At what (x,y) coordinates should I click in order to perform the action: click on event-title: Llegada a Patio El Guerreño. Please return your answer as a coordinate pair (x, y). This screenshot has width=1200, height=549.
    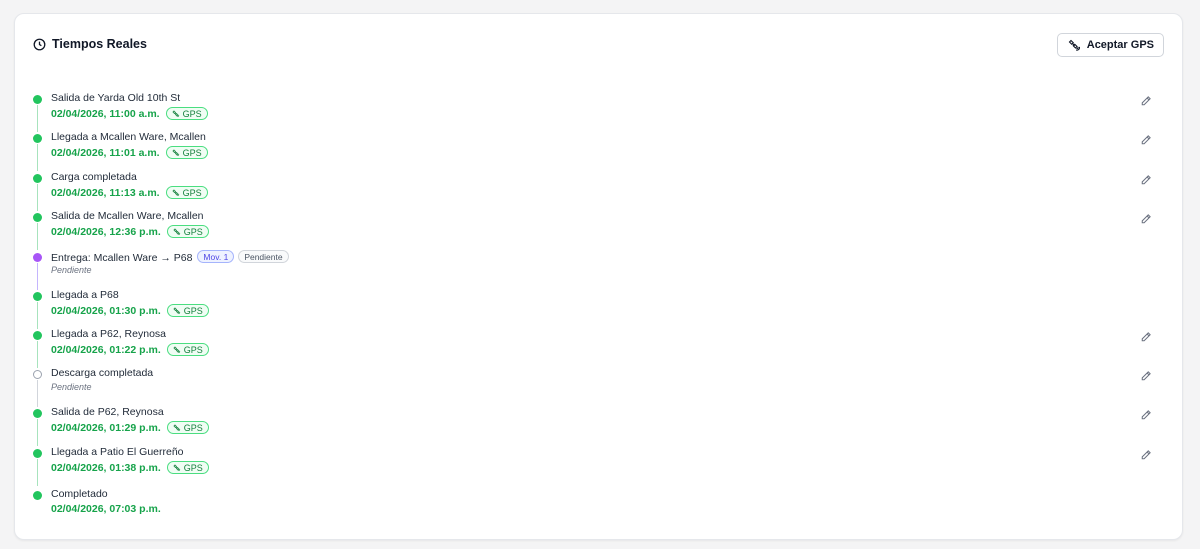
    Looking at the image, I should click on (117, 452).